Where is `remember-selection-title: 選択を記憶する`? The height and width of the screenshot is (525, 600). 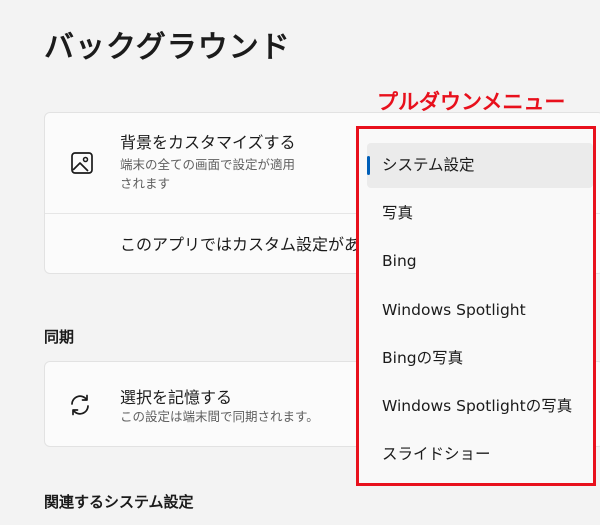
remember-selection-title: 選択を記憶する is located at coordinates (176, 397).